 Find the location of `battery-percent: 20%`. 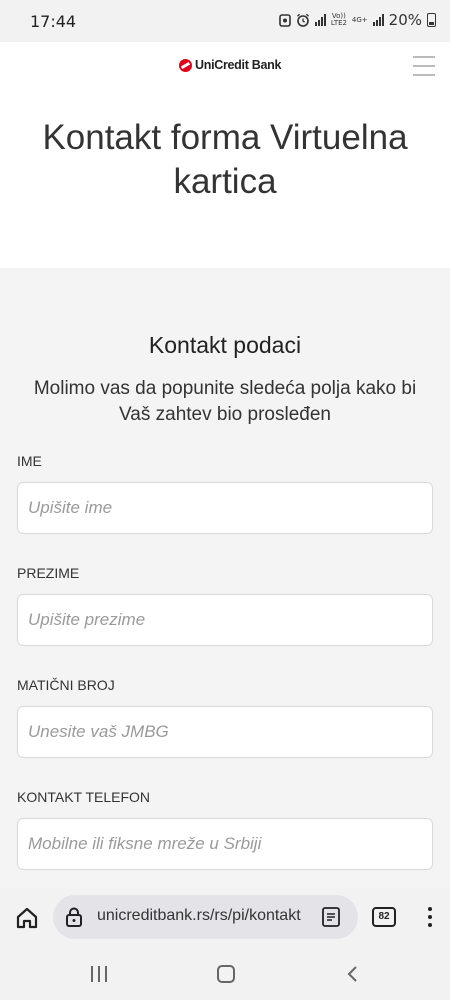

battery-percent: 20% is located at coordinates (405, 20).